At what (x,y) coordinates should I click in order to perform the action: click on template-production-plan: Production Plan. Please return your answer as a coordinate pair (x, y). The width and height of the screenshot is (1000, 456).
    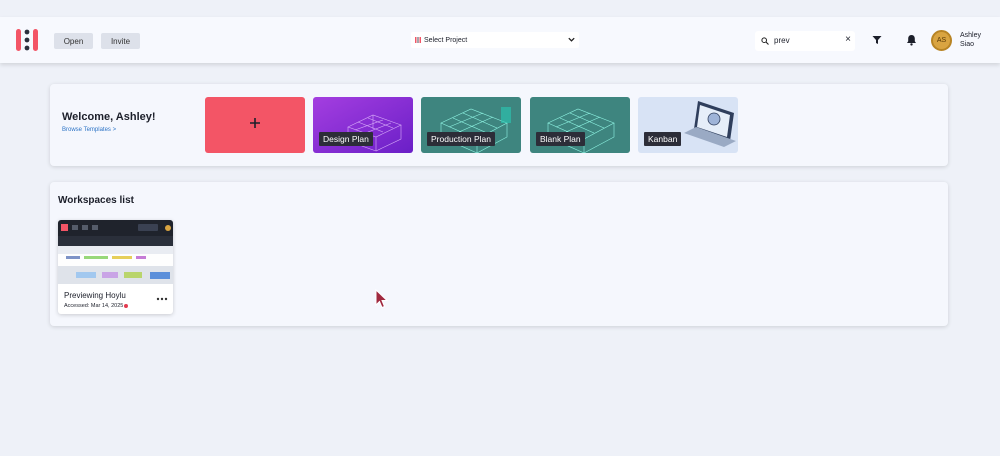
    Looking at the image, I should click on (471, 125).